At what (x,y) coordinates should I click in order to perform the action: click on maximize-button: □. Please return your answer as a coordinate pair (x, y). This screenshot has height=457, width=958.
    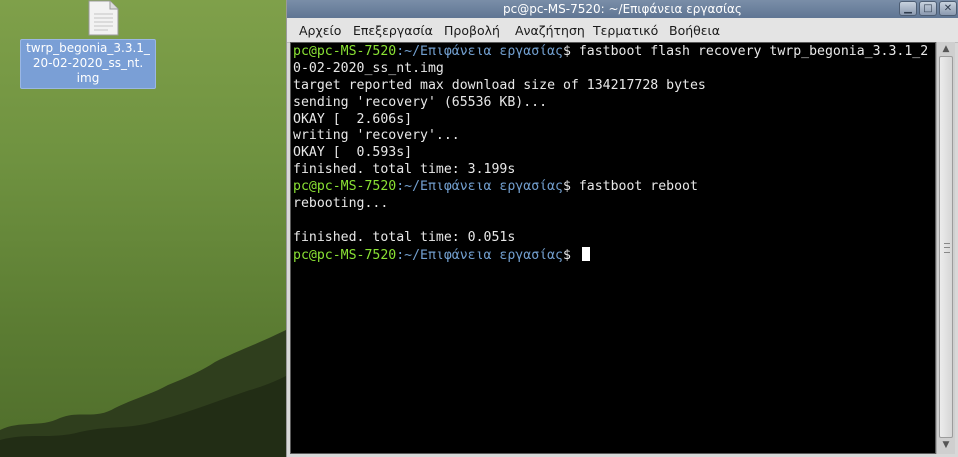
    Looking at the image, I should click on (928, 8).